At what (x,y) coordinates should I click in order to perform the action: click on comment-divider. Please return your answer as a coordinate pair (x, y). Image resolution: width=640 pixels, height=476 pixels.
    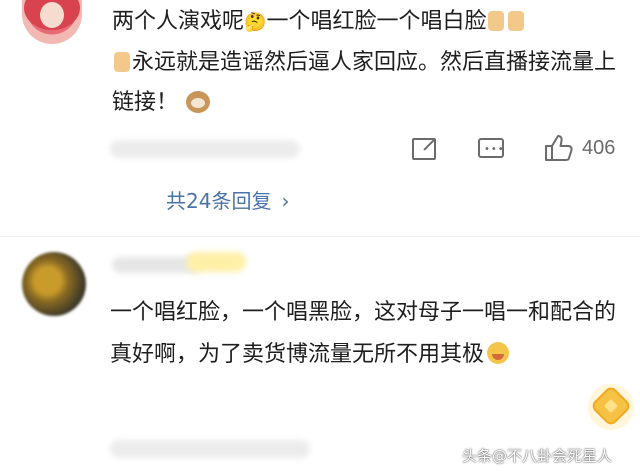
    Looking at the image, I should click on (320, 236).